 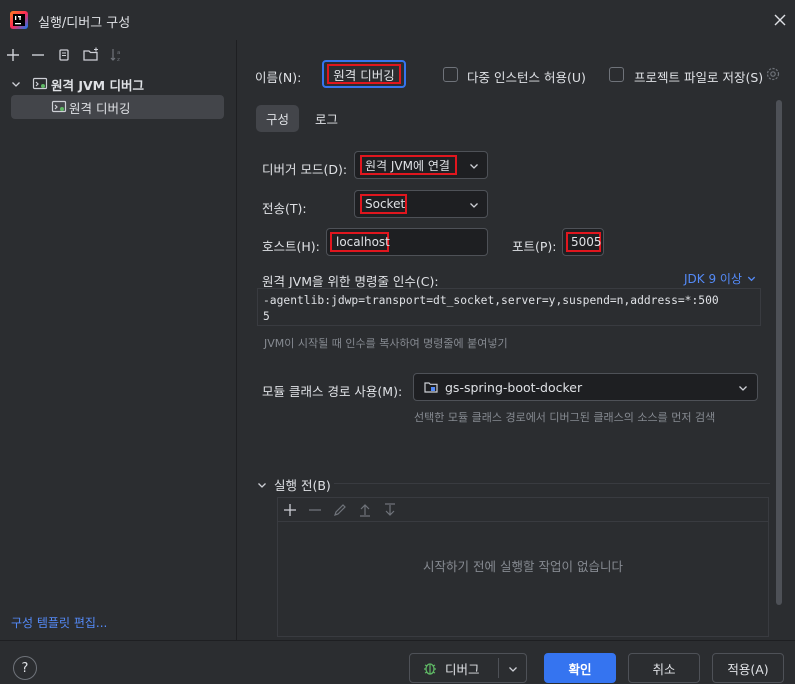 I want to click on module-label: 모듈 클래스 경로 사용(M):, so click(x=332, y=391).